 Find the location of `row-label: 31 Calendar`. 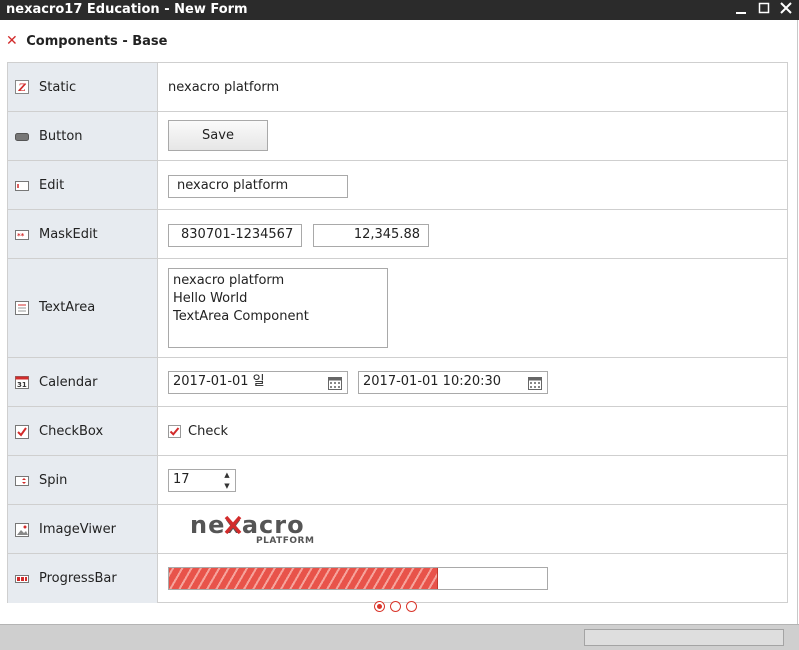

row-label: 31 Calendar is located at coordinates (83, 382).